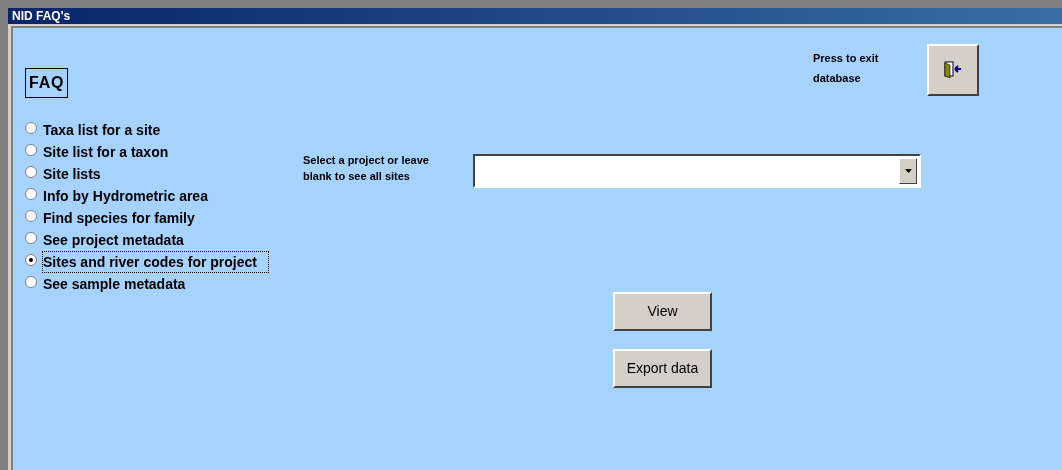  I want to click on radio-option: See project metadata, so click(164, 240).